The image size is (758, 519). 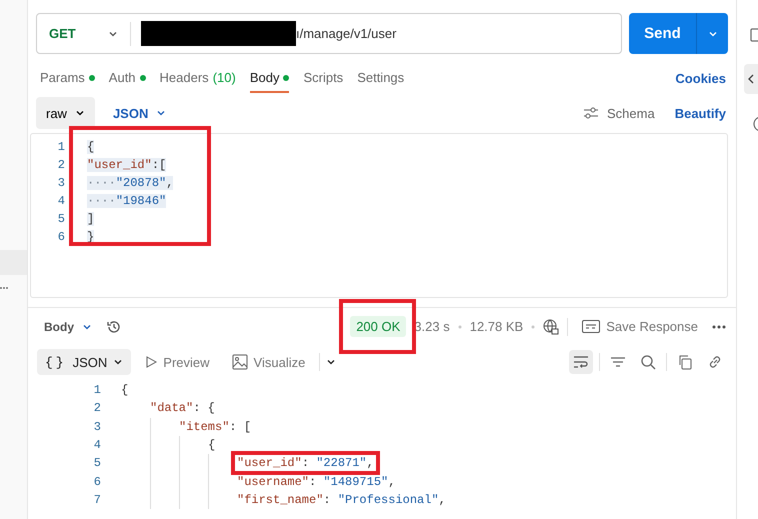 I want to click on sliders-icon, so click(x=591, y=113).